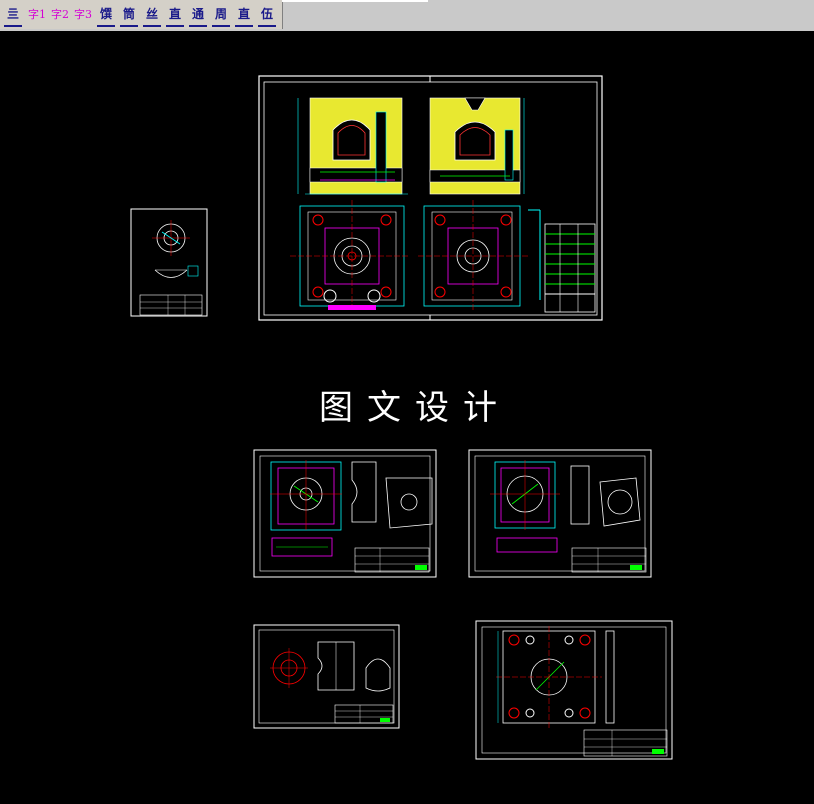  I want to click on section-view-right, so click(477, 146).